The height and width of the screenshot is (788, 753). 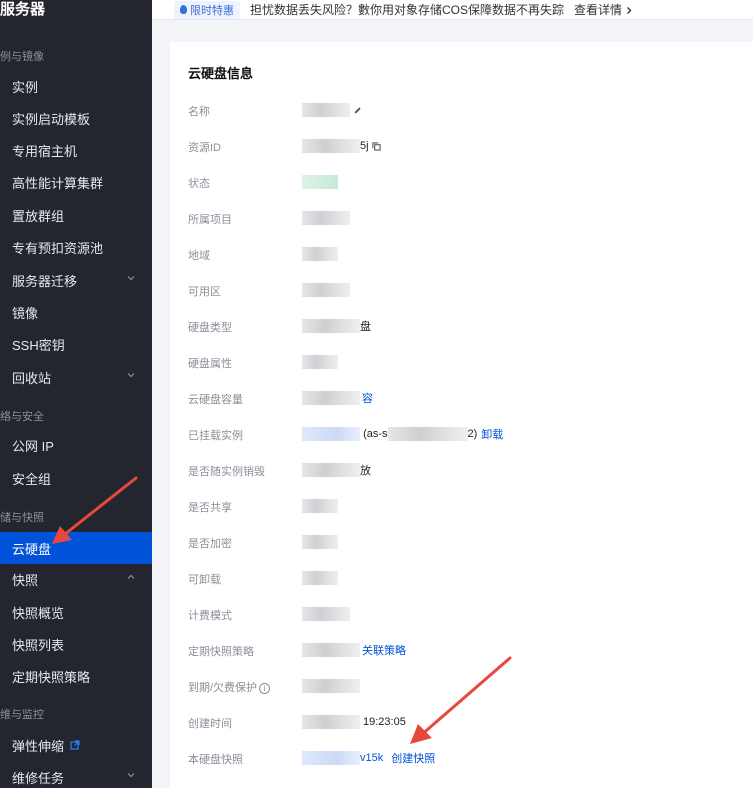 I want to click on row-value: 5j, so click(x=341, y=146).